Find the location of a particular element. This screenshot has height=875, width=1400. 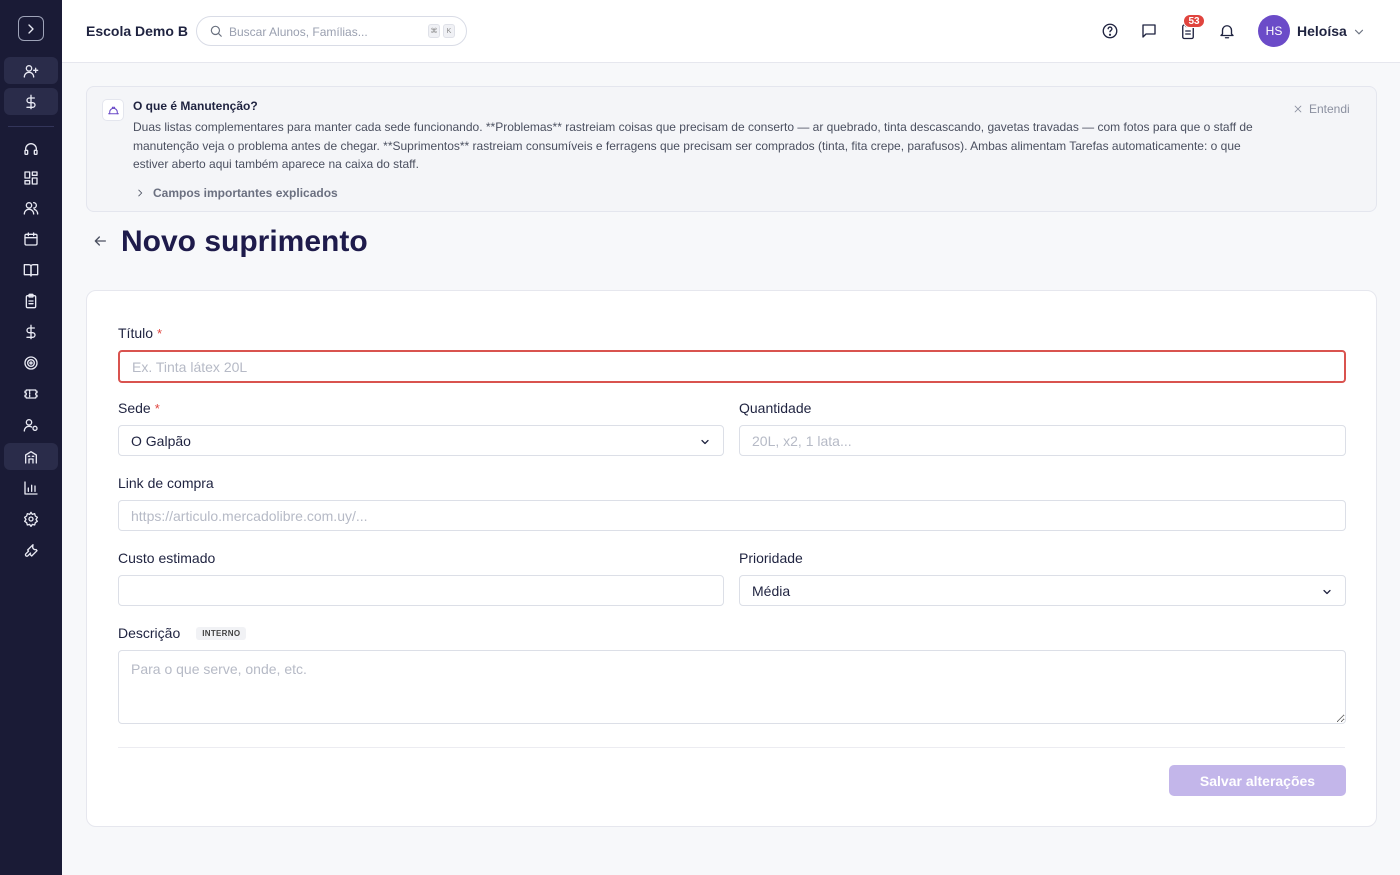

sidebar-item-settings is located at coordinates (31, 518).